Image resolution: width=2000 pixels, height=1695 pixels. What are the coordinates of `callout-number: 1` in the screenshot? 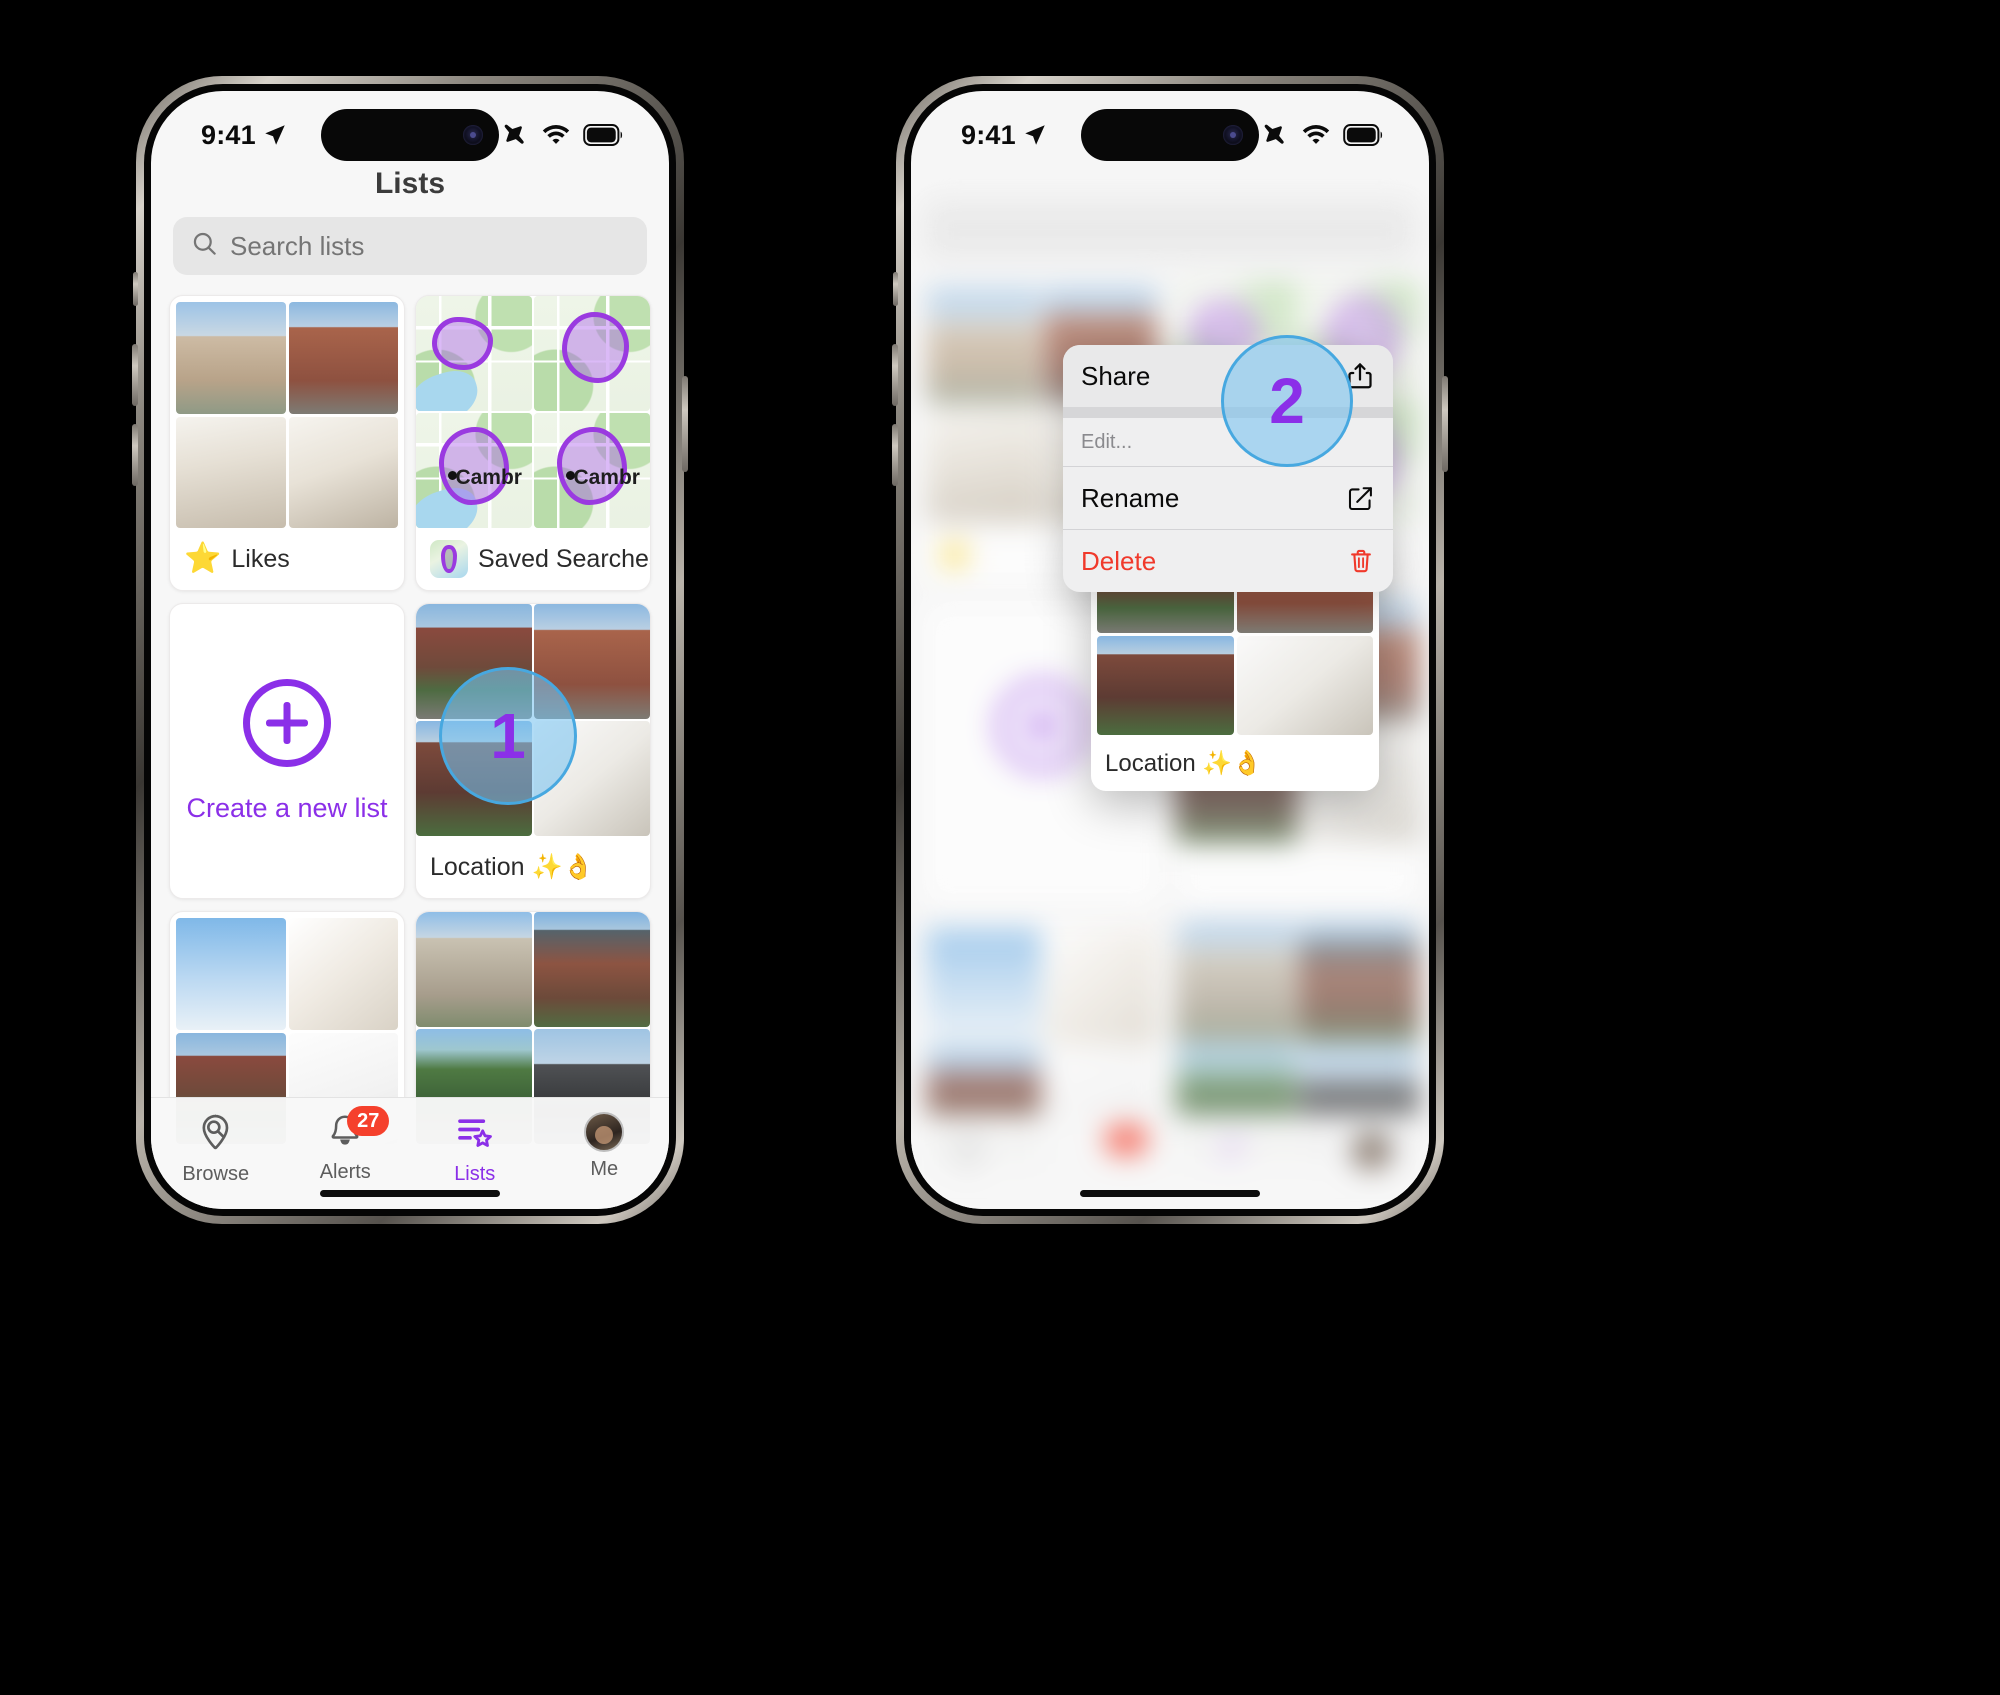 It's located at (508, 736).